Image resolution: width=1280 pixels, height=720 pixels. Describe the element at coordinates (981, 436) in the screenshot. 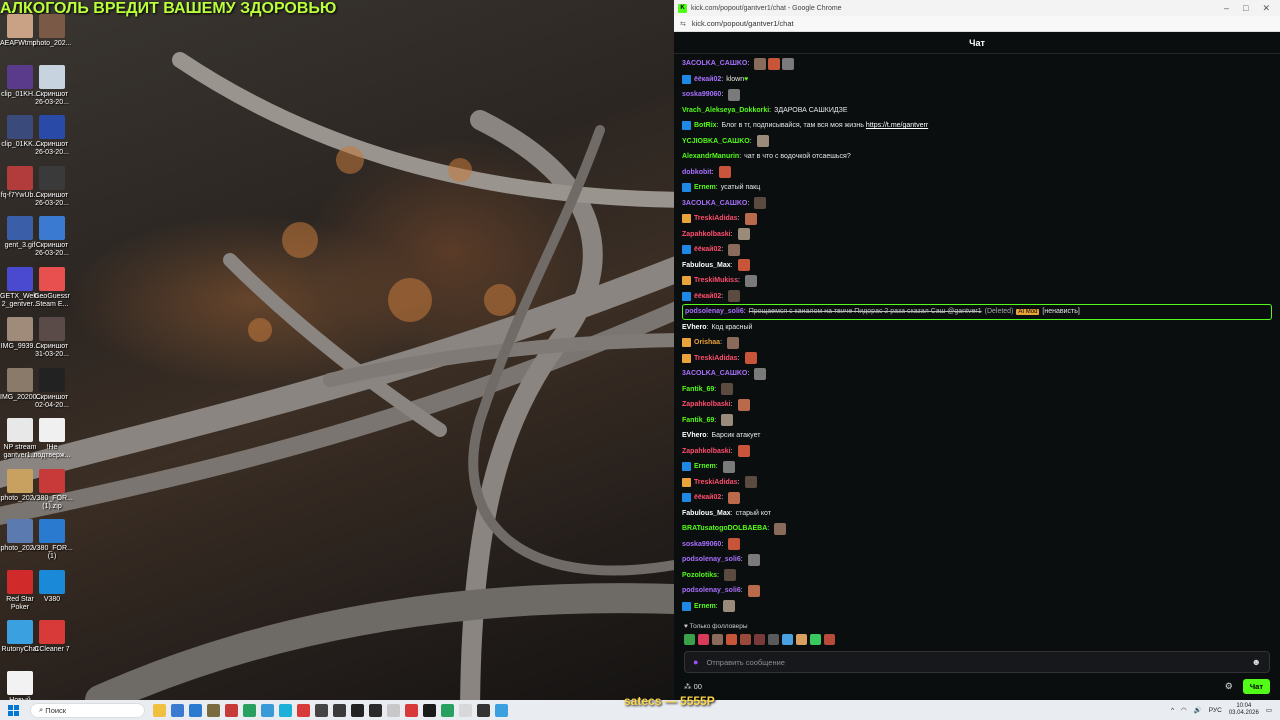

I see `chat-message: EVhero: Барсик атакует` at that location.